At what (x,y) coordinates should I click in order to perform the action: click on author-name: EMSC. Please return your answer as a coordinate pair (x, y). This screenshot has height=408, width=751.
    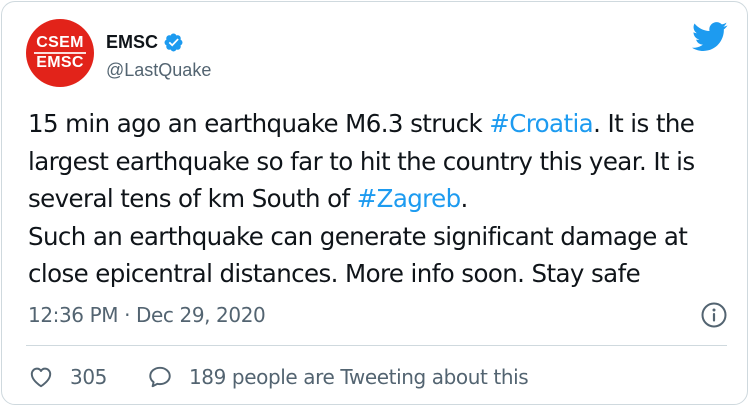
    Looking at the image, I should click on (132, 42).